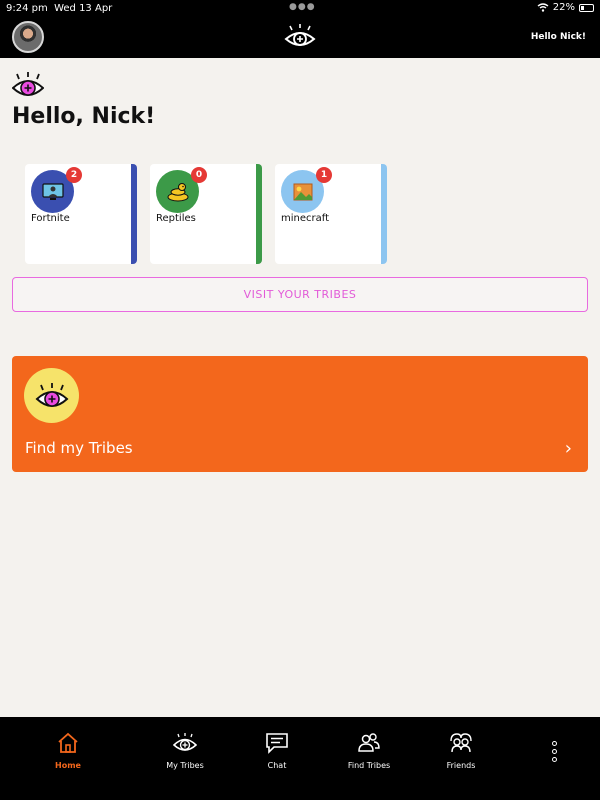  Describe the element at coordinates (369, 765) in the screenshot. I see `nav-label: Find Tribes` at that location.